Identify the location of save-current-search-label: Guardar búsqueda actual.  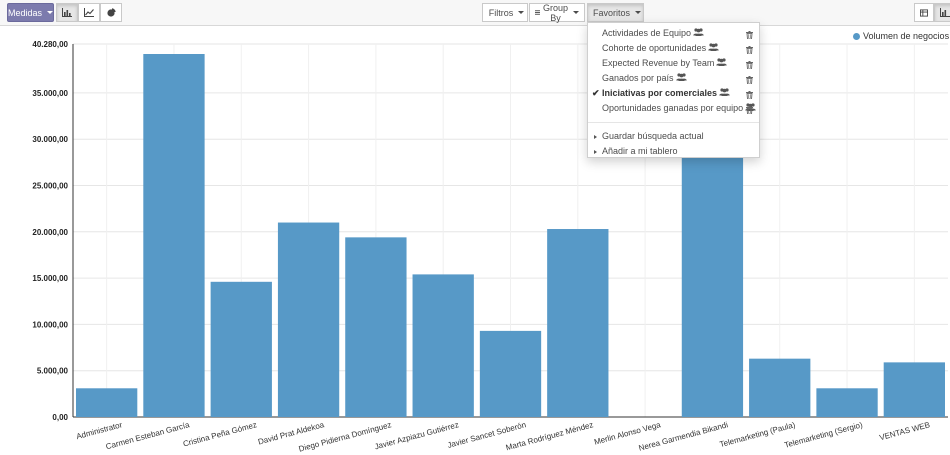
(653, 136).